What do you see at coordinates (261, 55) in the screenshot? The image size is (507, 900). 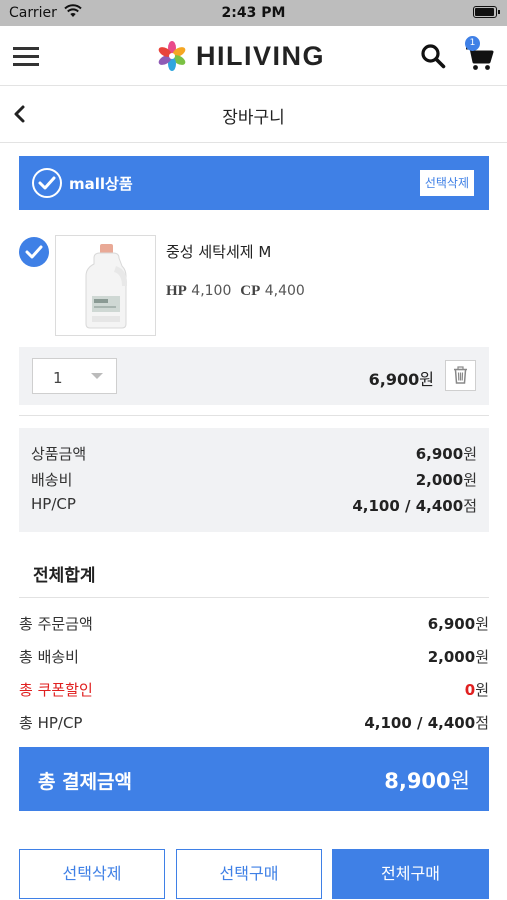 I see `logo-text: HILIVING` at bounding box center [261, 55].